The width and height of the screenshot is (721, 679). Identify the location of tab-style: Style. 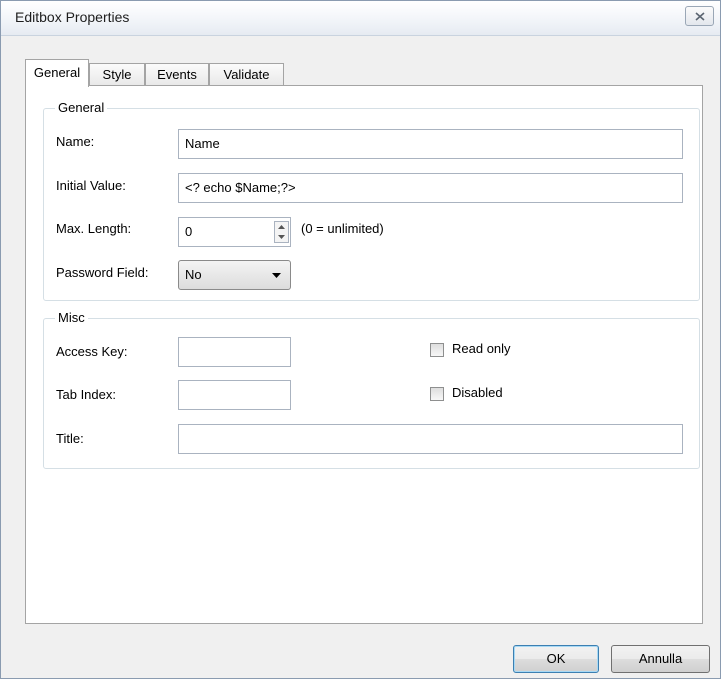
(117, 74).